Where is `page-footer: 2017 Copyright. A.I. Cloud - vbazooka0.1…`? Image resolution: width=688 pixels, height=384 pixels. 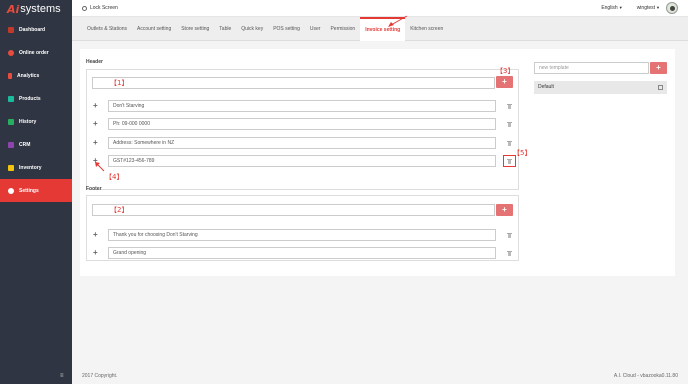
page-footer: 2017 Copyright. A.I. Cloud - vbazooka0.1… is located at coordinates (380, 375).